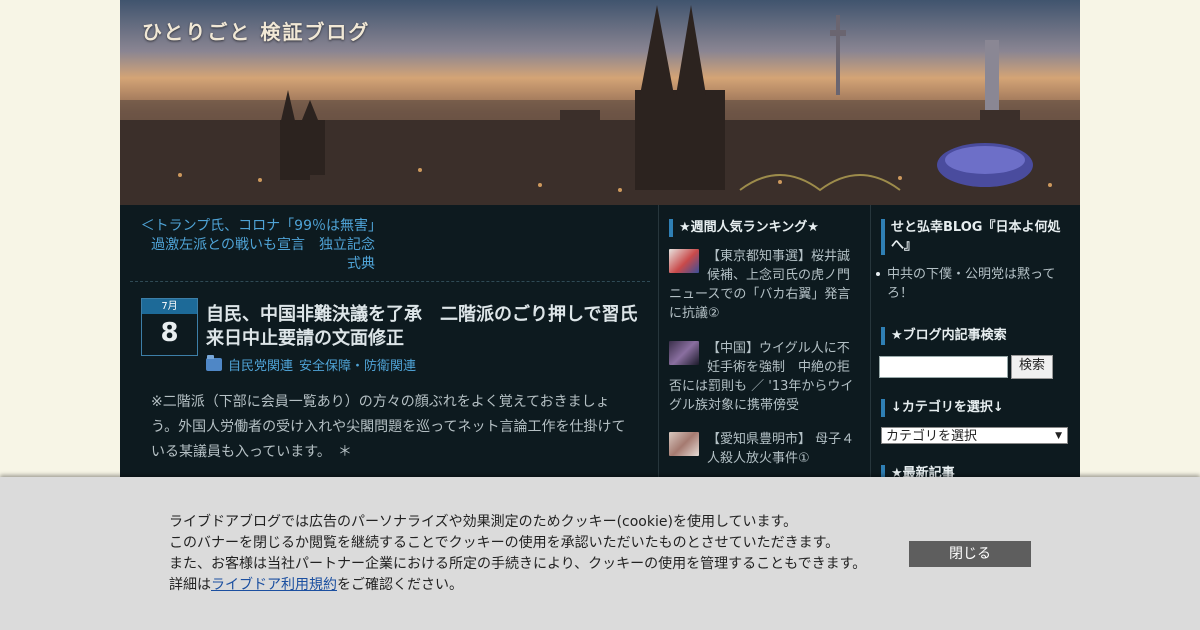  What do you see at coordinates (426, 327) in the screenshot?
I see `post-title: 自民、中国非難決議を了承 二階派のごり押しで習氏来日中止要請の文面修正` at bounding box center [426, 327].